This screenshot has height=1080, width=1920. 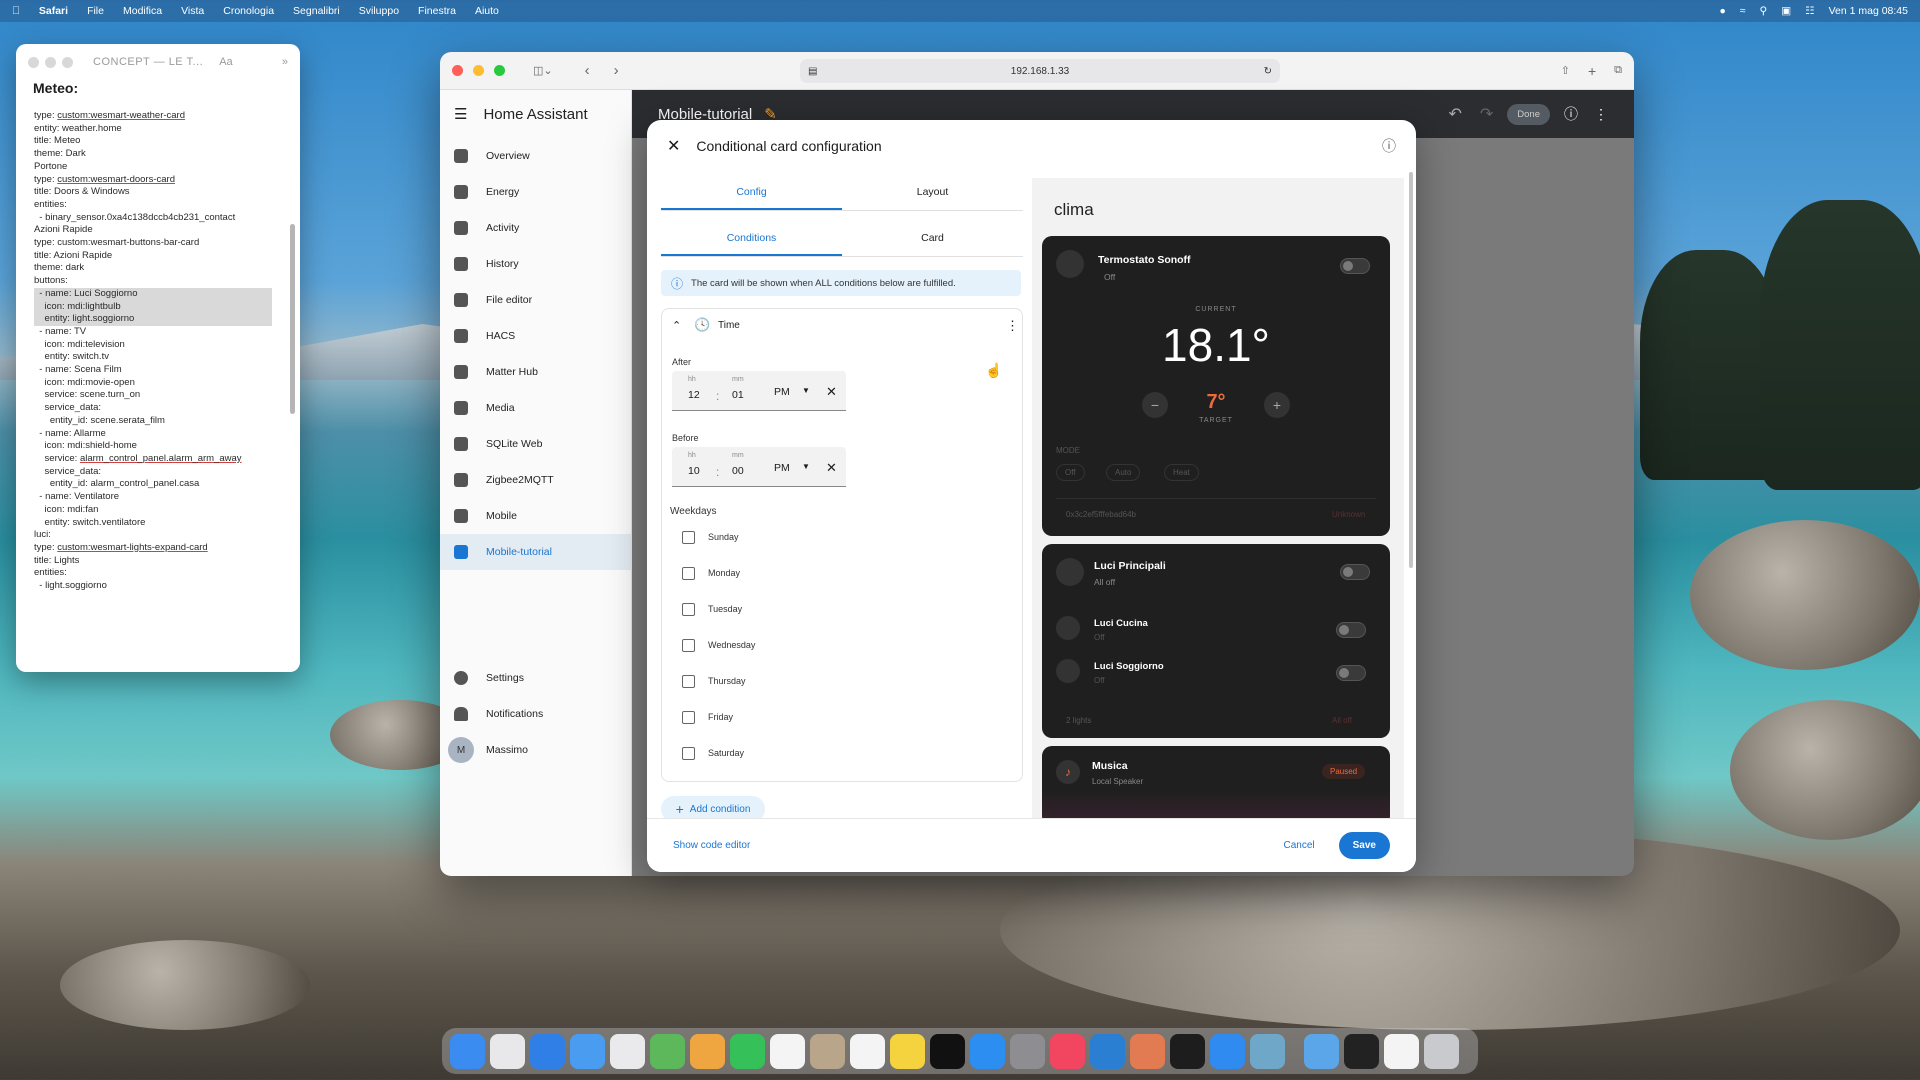 I want to click on sidebar-item-user: M Massimo, so click(x=535, y=750).